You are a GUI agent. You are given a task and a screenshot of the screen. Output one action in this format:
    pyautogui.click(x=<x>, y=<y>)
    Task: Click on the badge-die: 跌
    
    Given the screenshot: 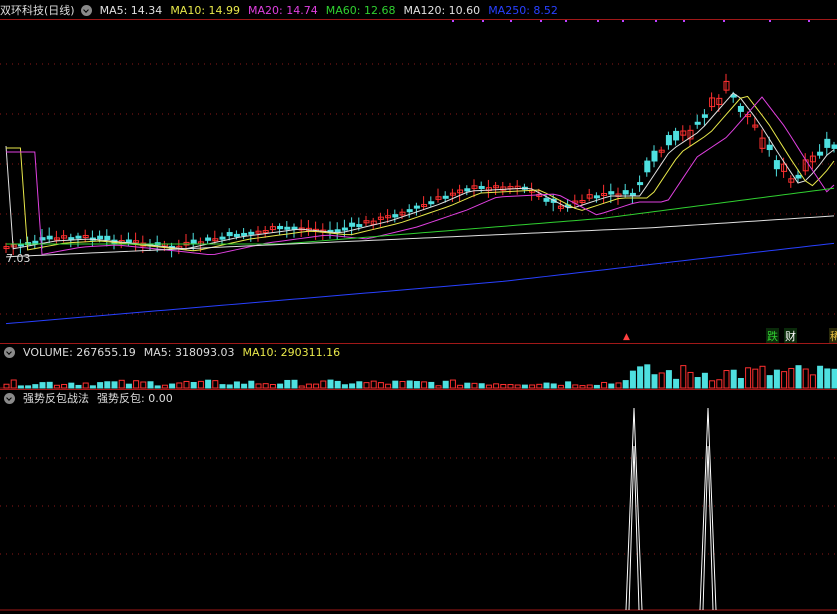 What is the action you would take?
    pyautogui.click(x=772, y=336)
    